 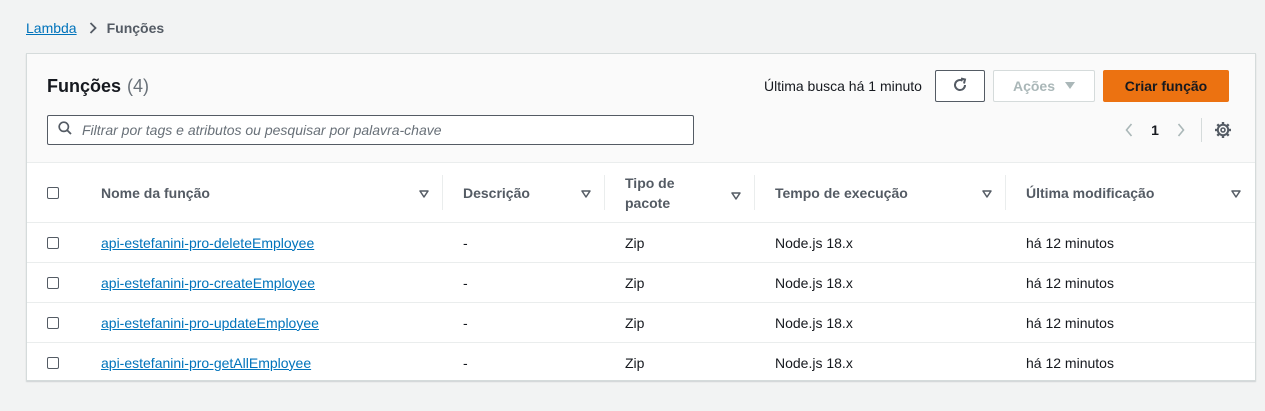 I want to click on column-header-name: Nome da função, so click(x=262, y=193).